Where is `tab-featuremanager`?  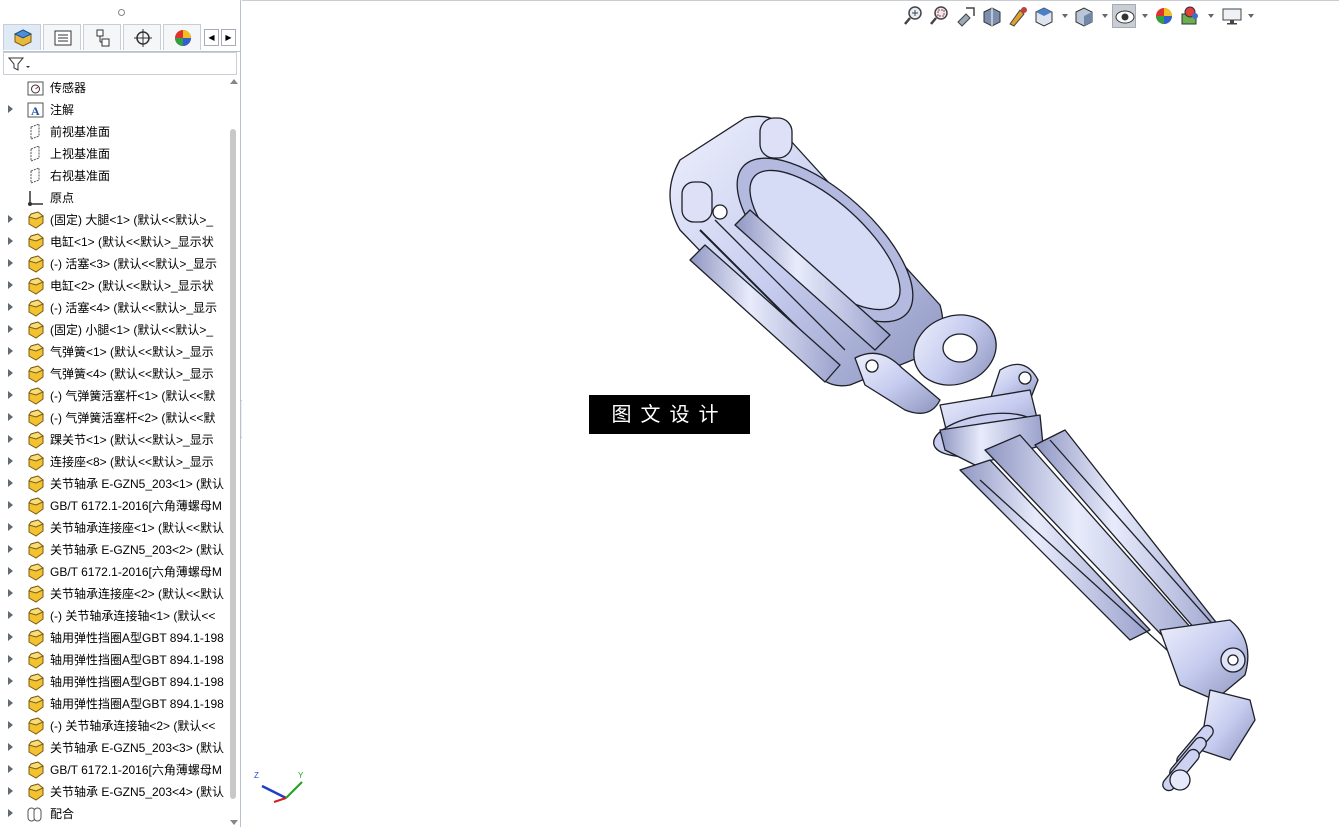 tab-featuremanager is located at coordinates (22, 37).